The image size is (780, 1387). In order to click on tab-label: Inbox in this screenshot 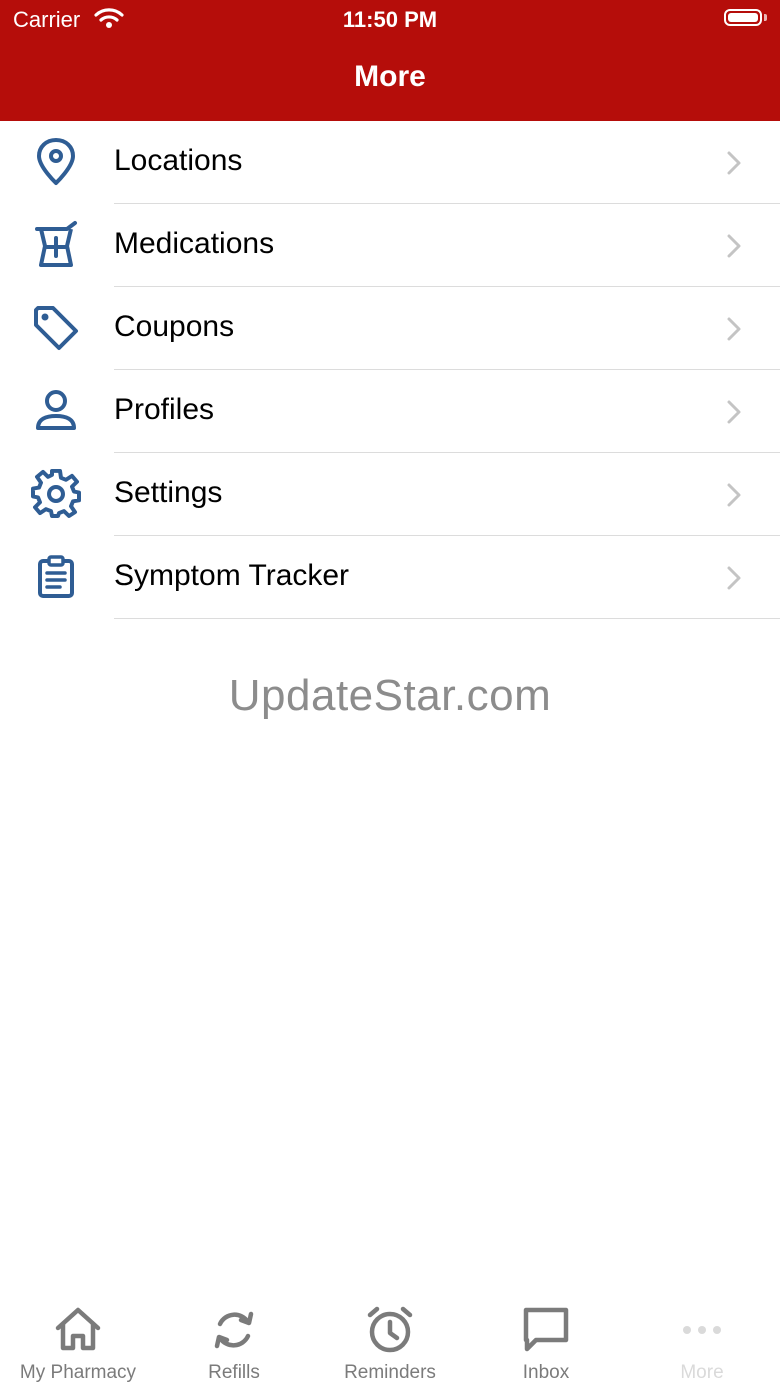, I will do `click(546, 1372)`.